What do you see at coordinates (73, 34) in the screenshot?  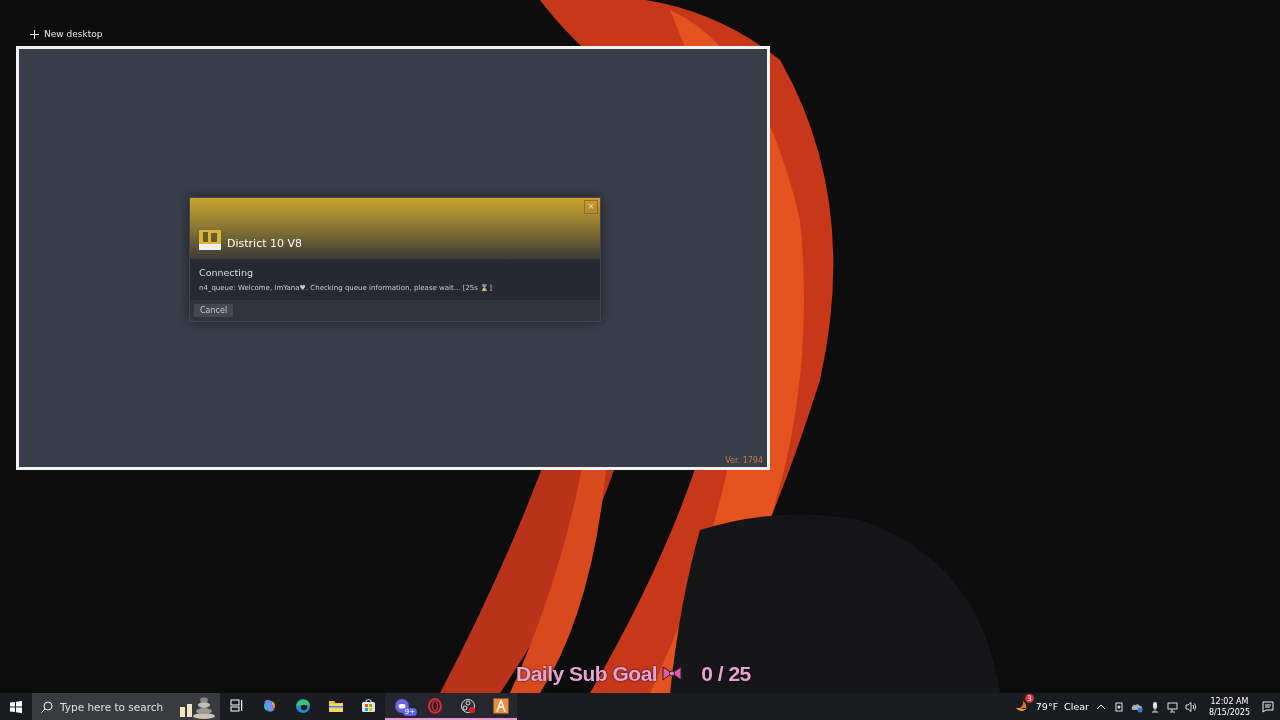 I see `new-desktop-label: New desktop` at bounding box center [73, 34].